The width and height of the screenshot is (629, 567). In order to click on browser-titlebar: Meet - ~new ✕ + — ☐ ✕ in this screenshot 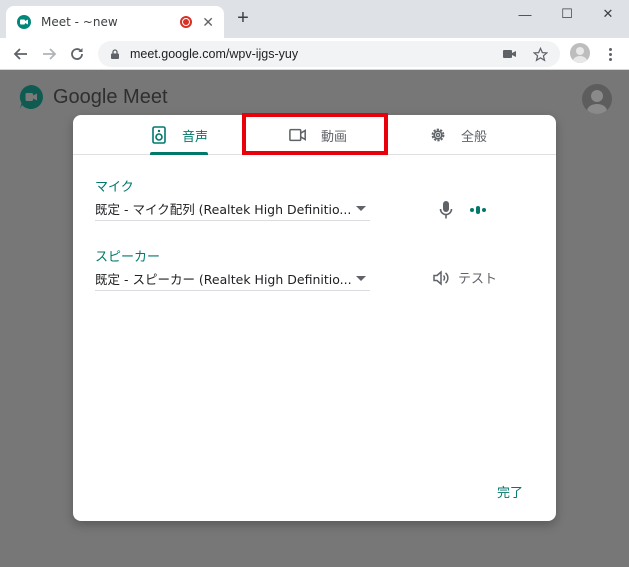, I will do `click(314, 19)`.